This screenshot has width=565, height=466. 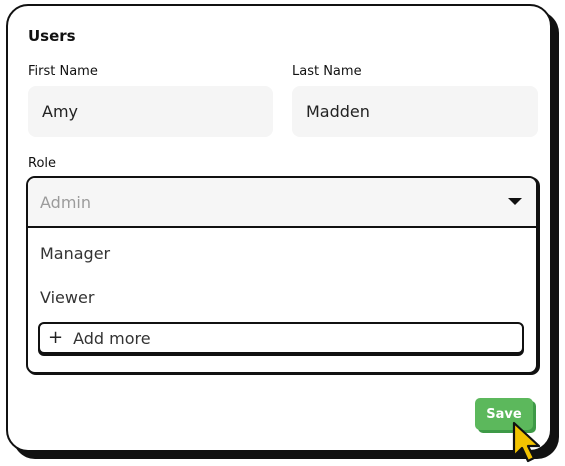 What do you see at coordinates (281, 338) in the screenshot?
I see `add-more-button: + Add more` at bounding box center [281, 338].